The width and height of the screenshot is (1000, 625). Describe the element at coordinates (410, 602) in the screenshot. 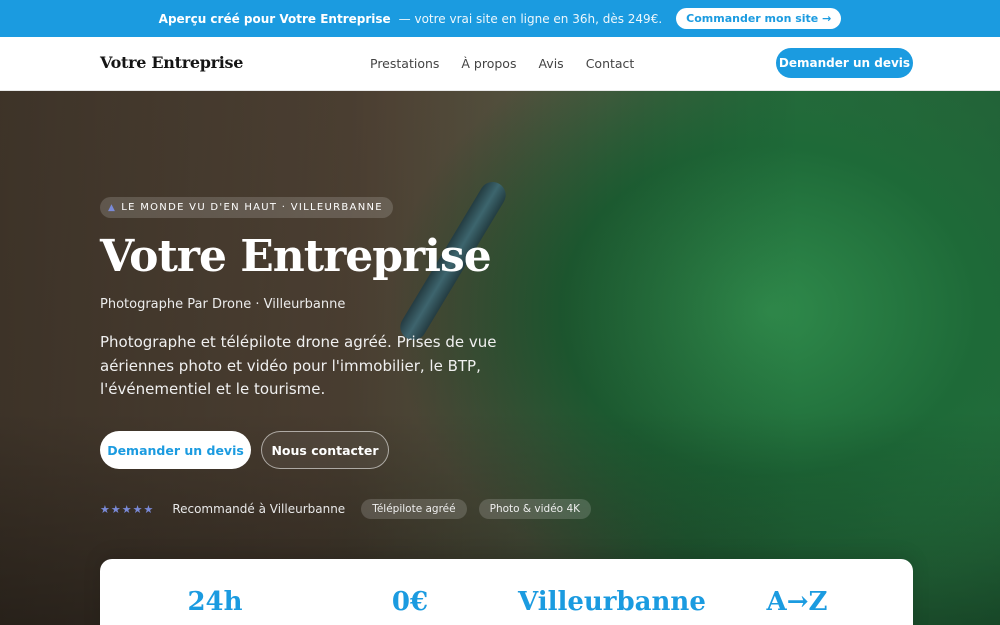

I see `stat-price: 0€` at that location.